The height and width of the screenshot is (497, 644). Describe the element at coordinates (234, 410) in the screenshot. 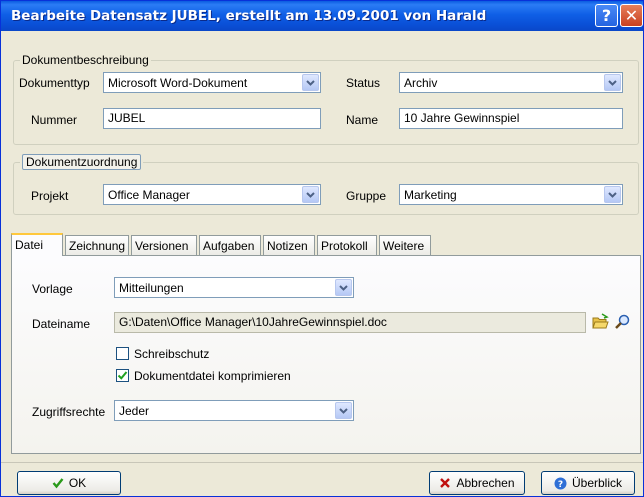

I see `zugriffsrechte-select: Jeder` at that location.